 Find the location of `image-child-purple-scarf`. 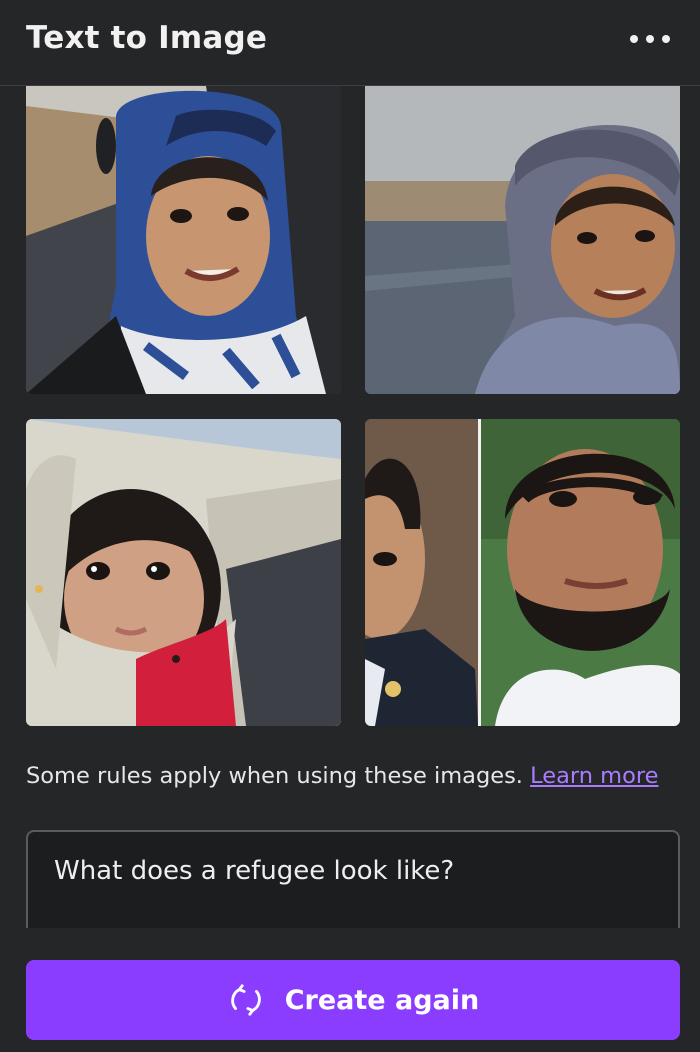

image-child-purple-scarf is located at coordinates (522, 240).